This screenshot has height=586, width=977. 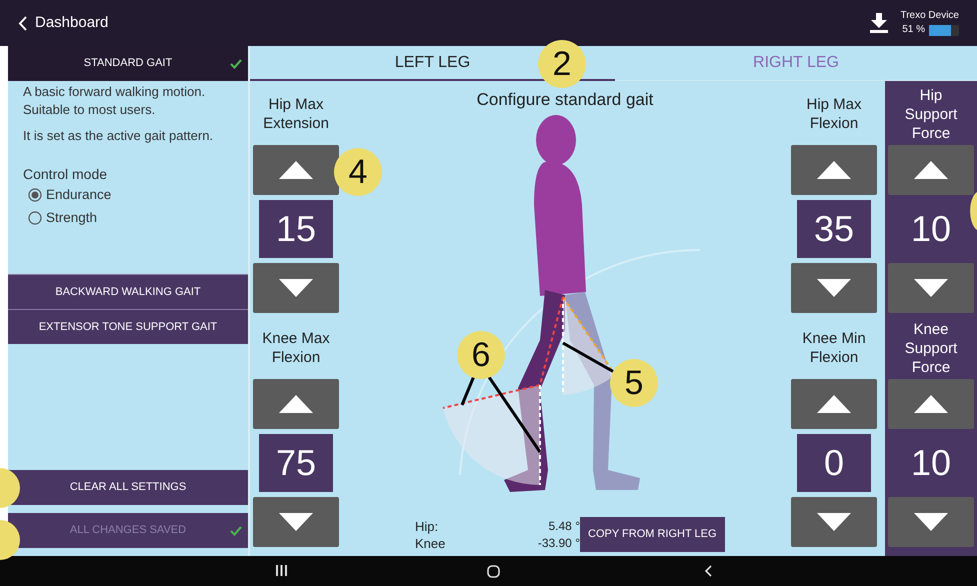 What do you see at coordinates (128, 326) in the screenshot?
I see `gait-tab: EXTENSOR TONE SUPPORT GAIT` at bounding box center [128, 326].